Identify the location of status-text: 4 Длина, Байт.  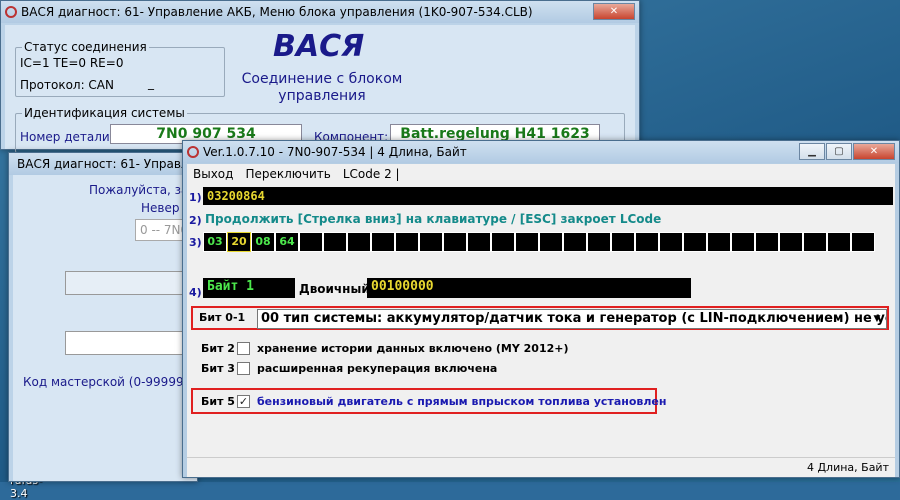
(847, 467).